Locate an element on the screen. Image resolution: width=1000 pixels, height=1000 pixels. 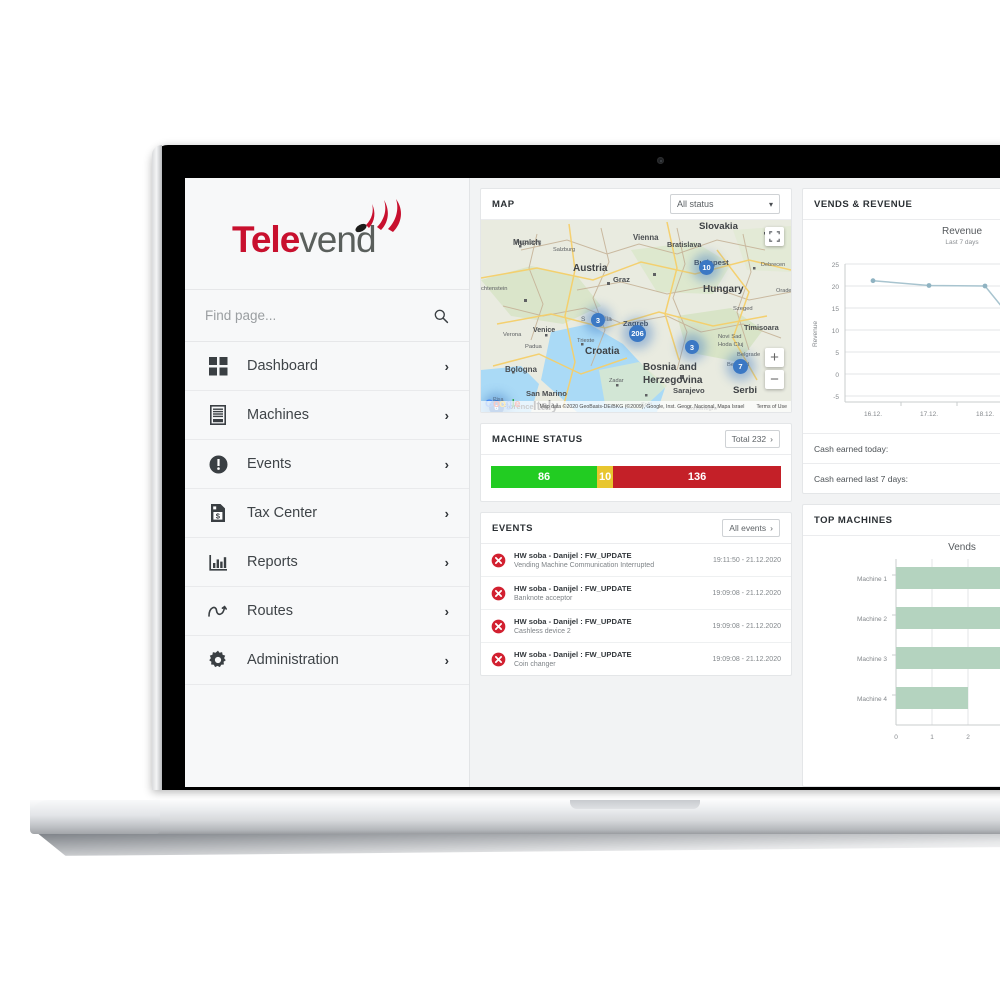
status-segment-value: 136 is located at coordinates (697, 477).